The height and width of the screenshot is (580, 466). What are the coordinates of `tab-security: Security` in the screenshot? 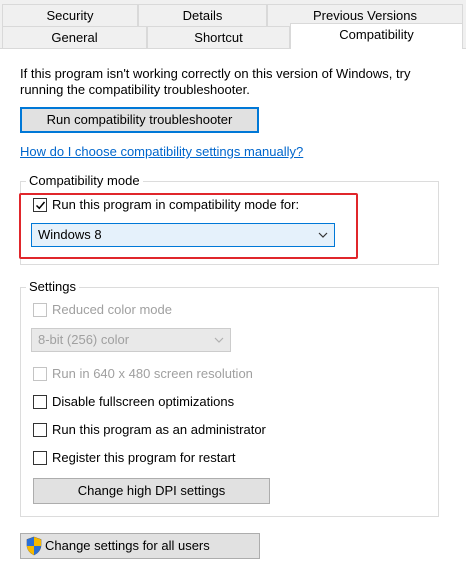 It's located at (70, 15).